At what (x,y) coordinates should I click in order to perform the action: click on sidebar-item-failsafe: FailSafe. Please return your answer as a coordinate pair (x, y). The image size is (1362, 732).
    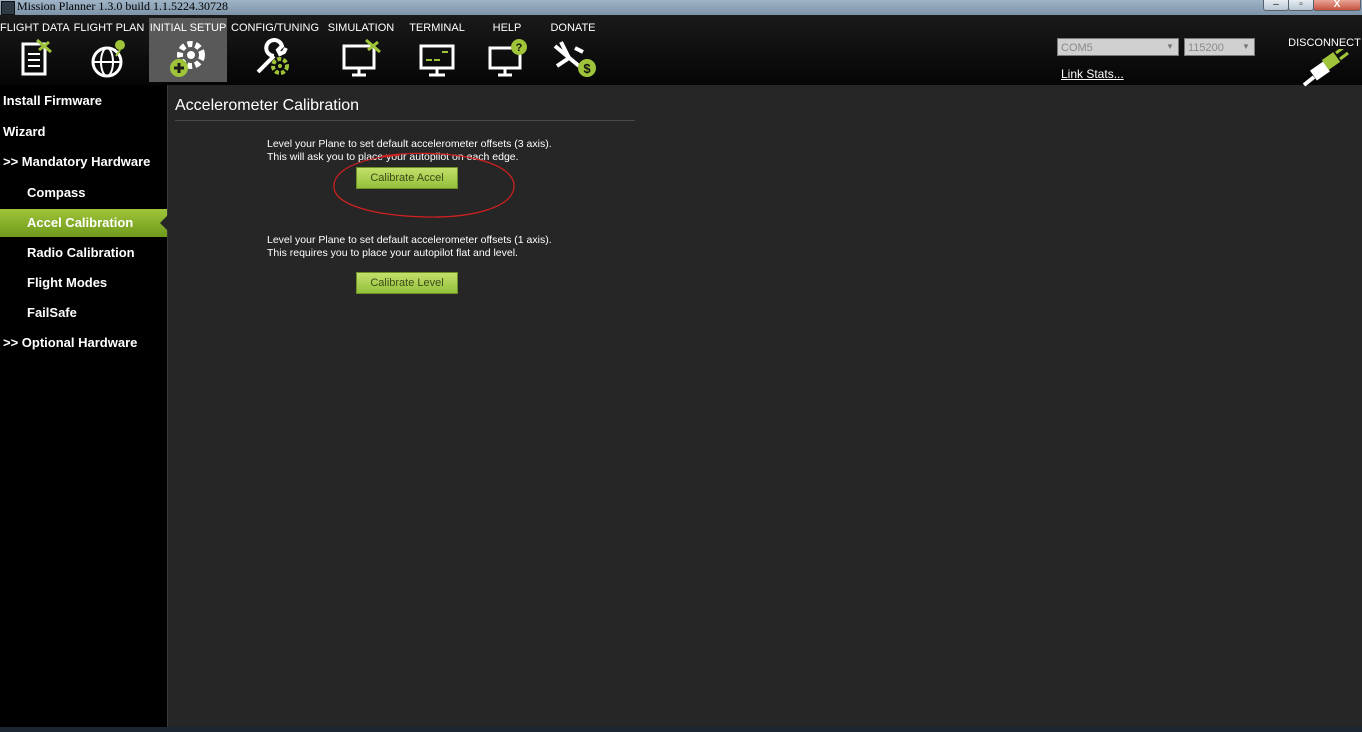
    Looking at the image, I should click on (83, 313).